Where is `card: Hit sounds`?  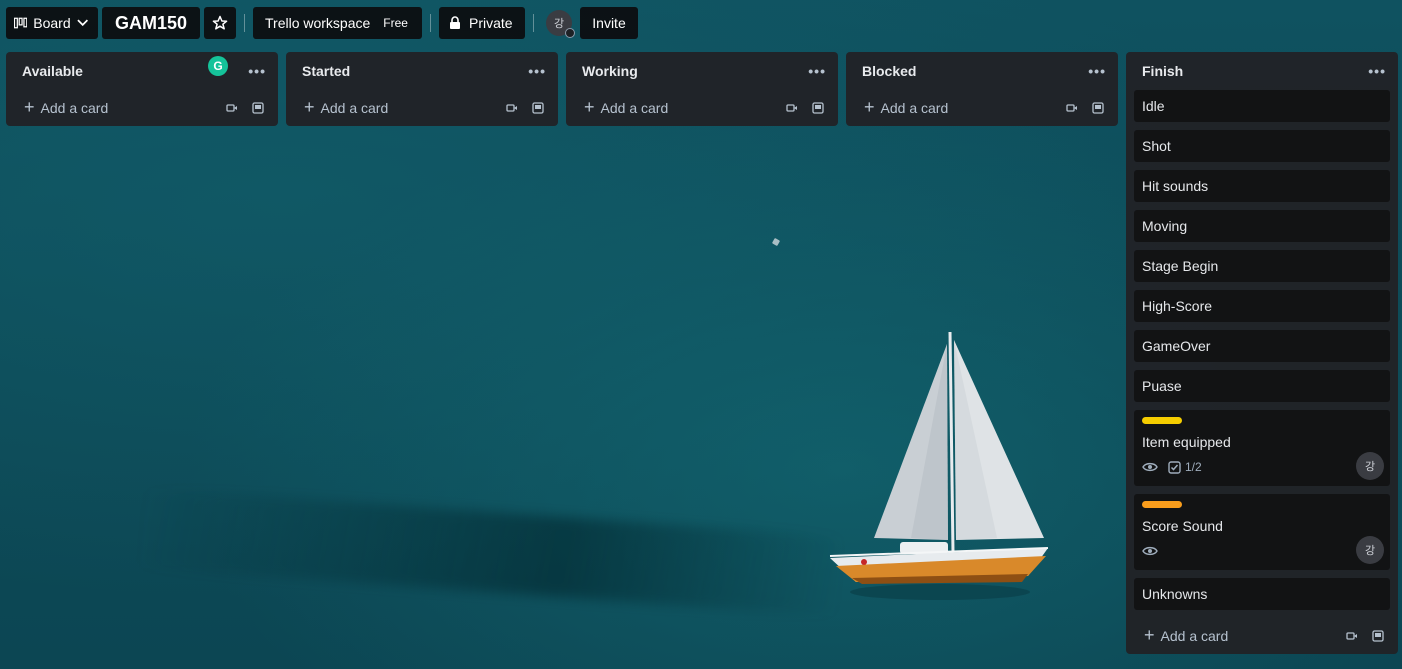
card: Hit sounds is located at coordinates (1262, 186).